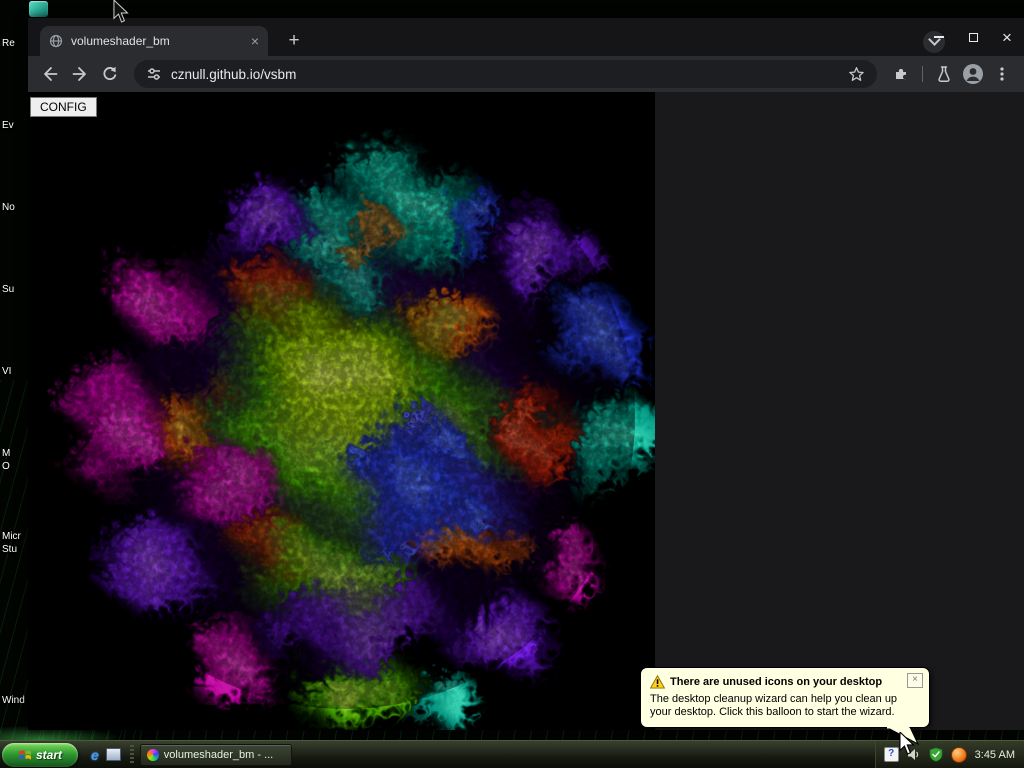  I want to click on balloon-header: There are unused icons on your desktop, so click(785, 682).